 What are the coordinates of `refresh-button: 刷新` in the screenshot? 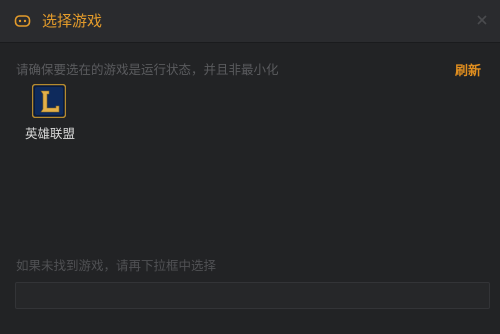 It's located at (468, 71).